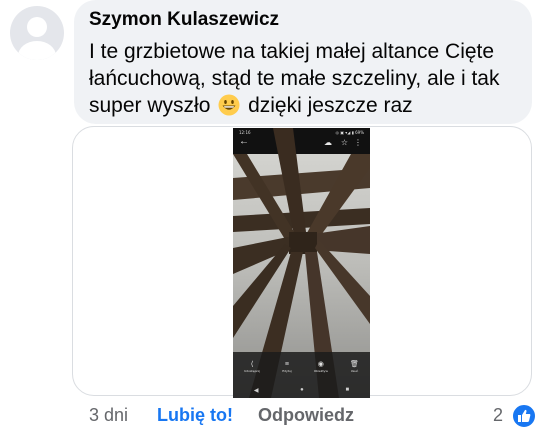 This screenshot has width=546, height=443. I want to click on lens-icon: ◉, so click(320, 364).